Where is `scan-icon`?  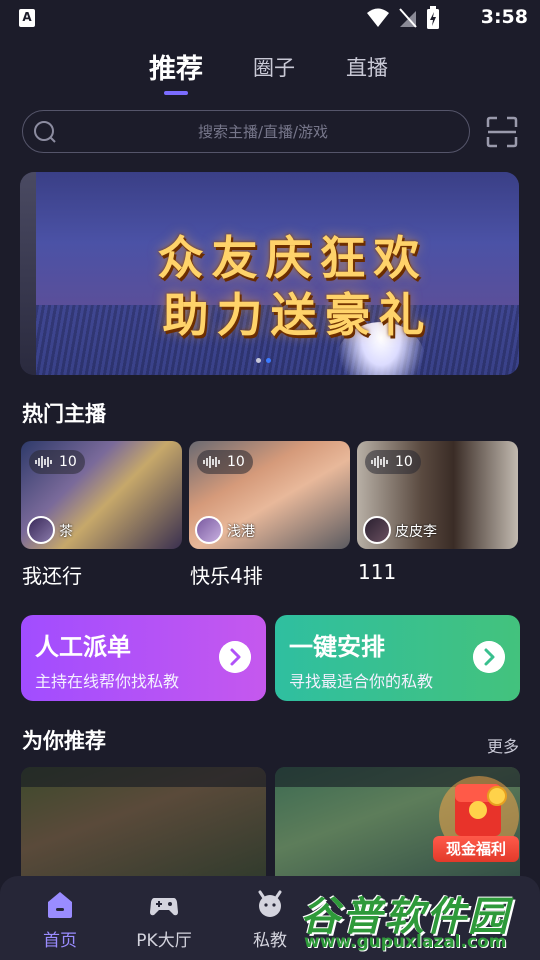
scan-icon is located at coordinates (502, 132).